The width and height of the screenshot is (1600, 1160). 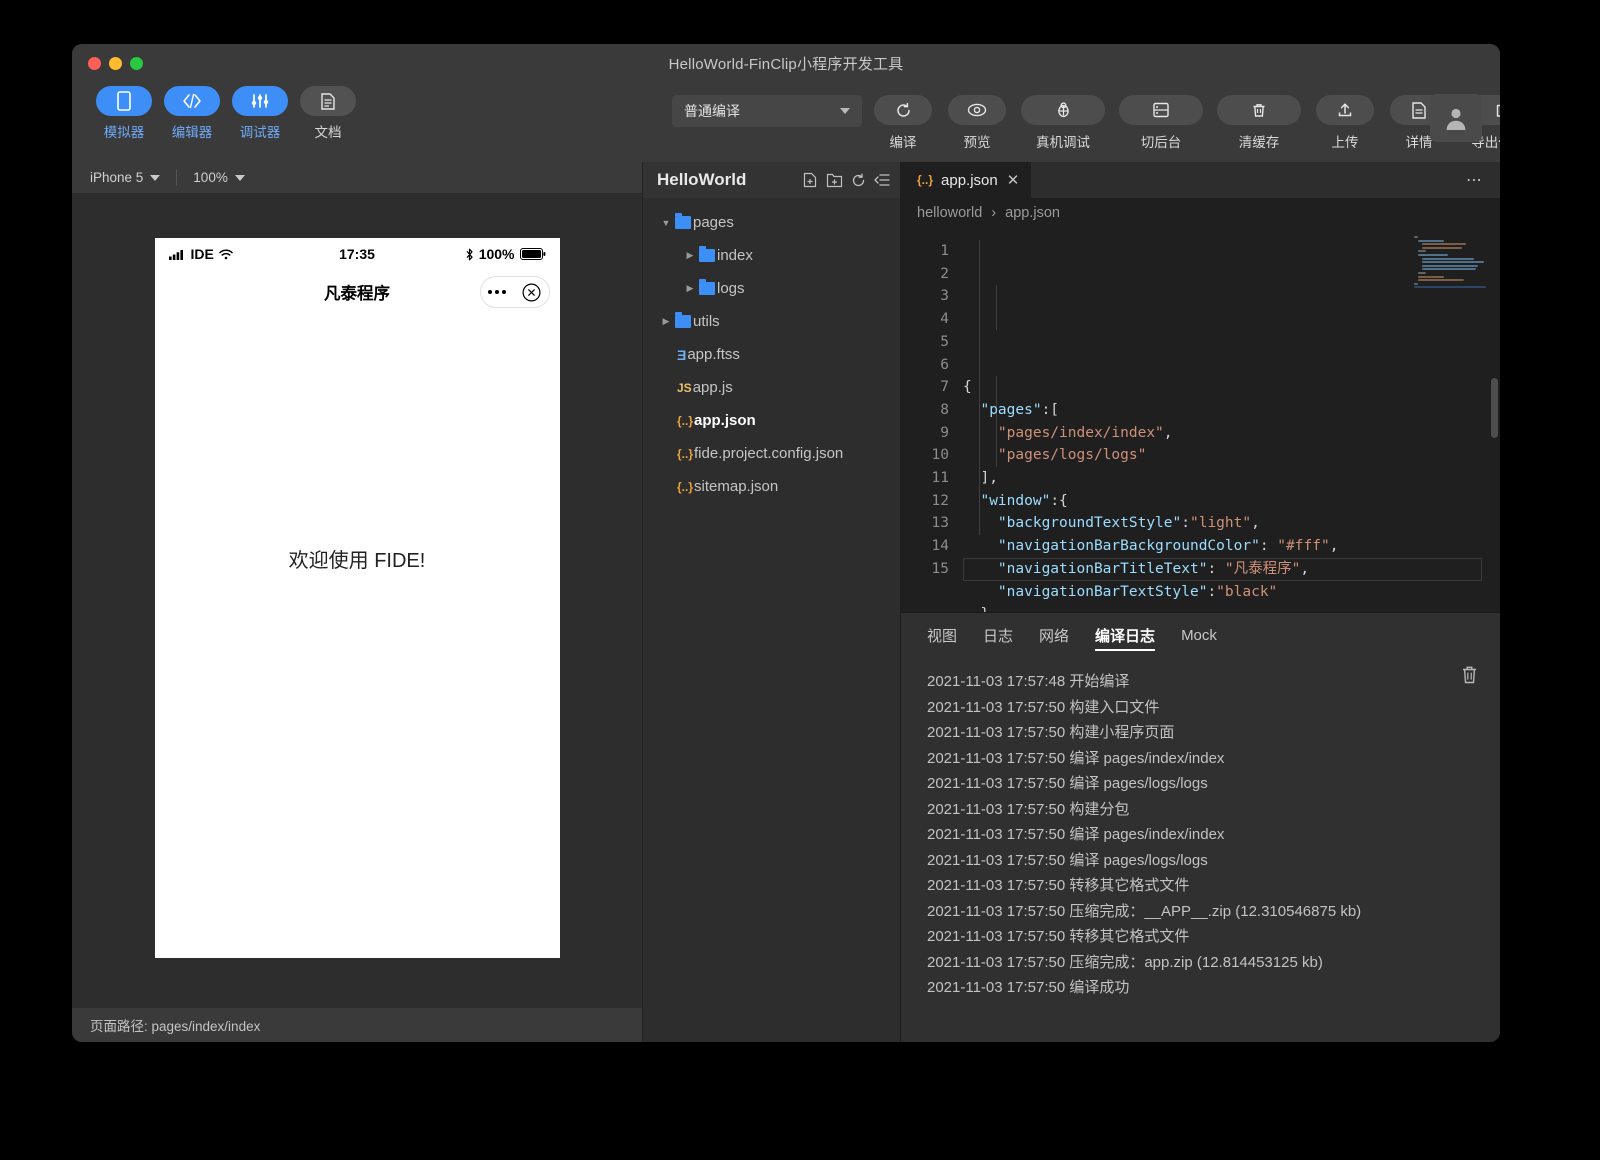 What do you see at coordinates (834, 180) in the screenshot?
I see `new-folder-icon` at bounding box center [834, 180].